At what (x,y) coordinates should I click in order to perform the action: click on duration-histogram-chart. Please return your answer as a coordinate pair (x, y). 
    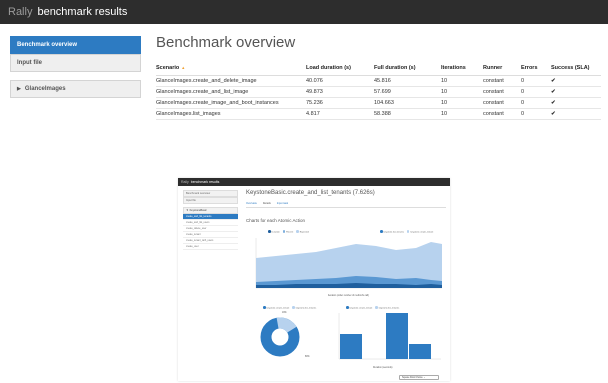
    Looking at the image, I should click on (389, 336).